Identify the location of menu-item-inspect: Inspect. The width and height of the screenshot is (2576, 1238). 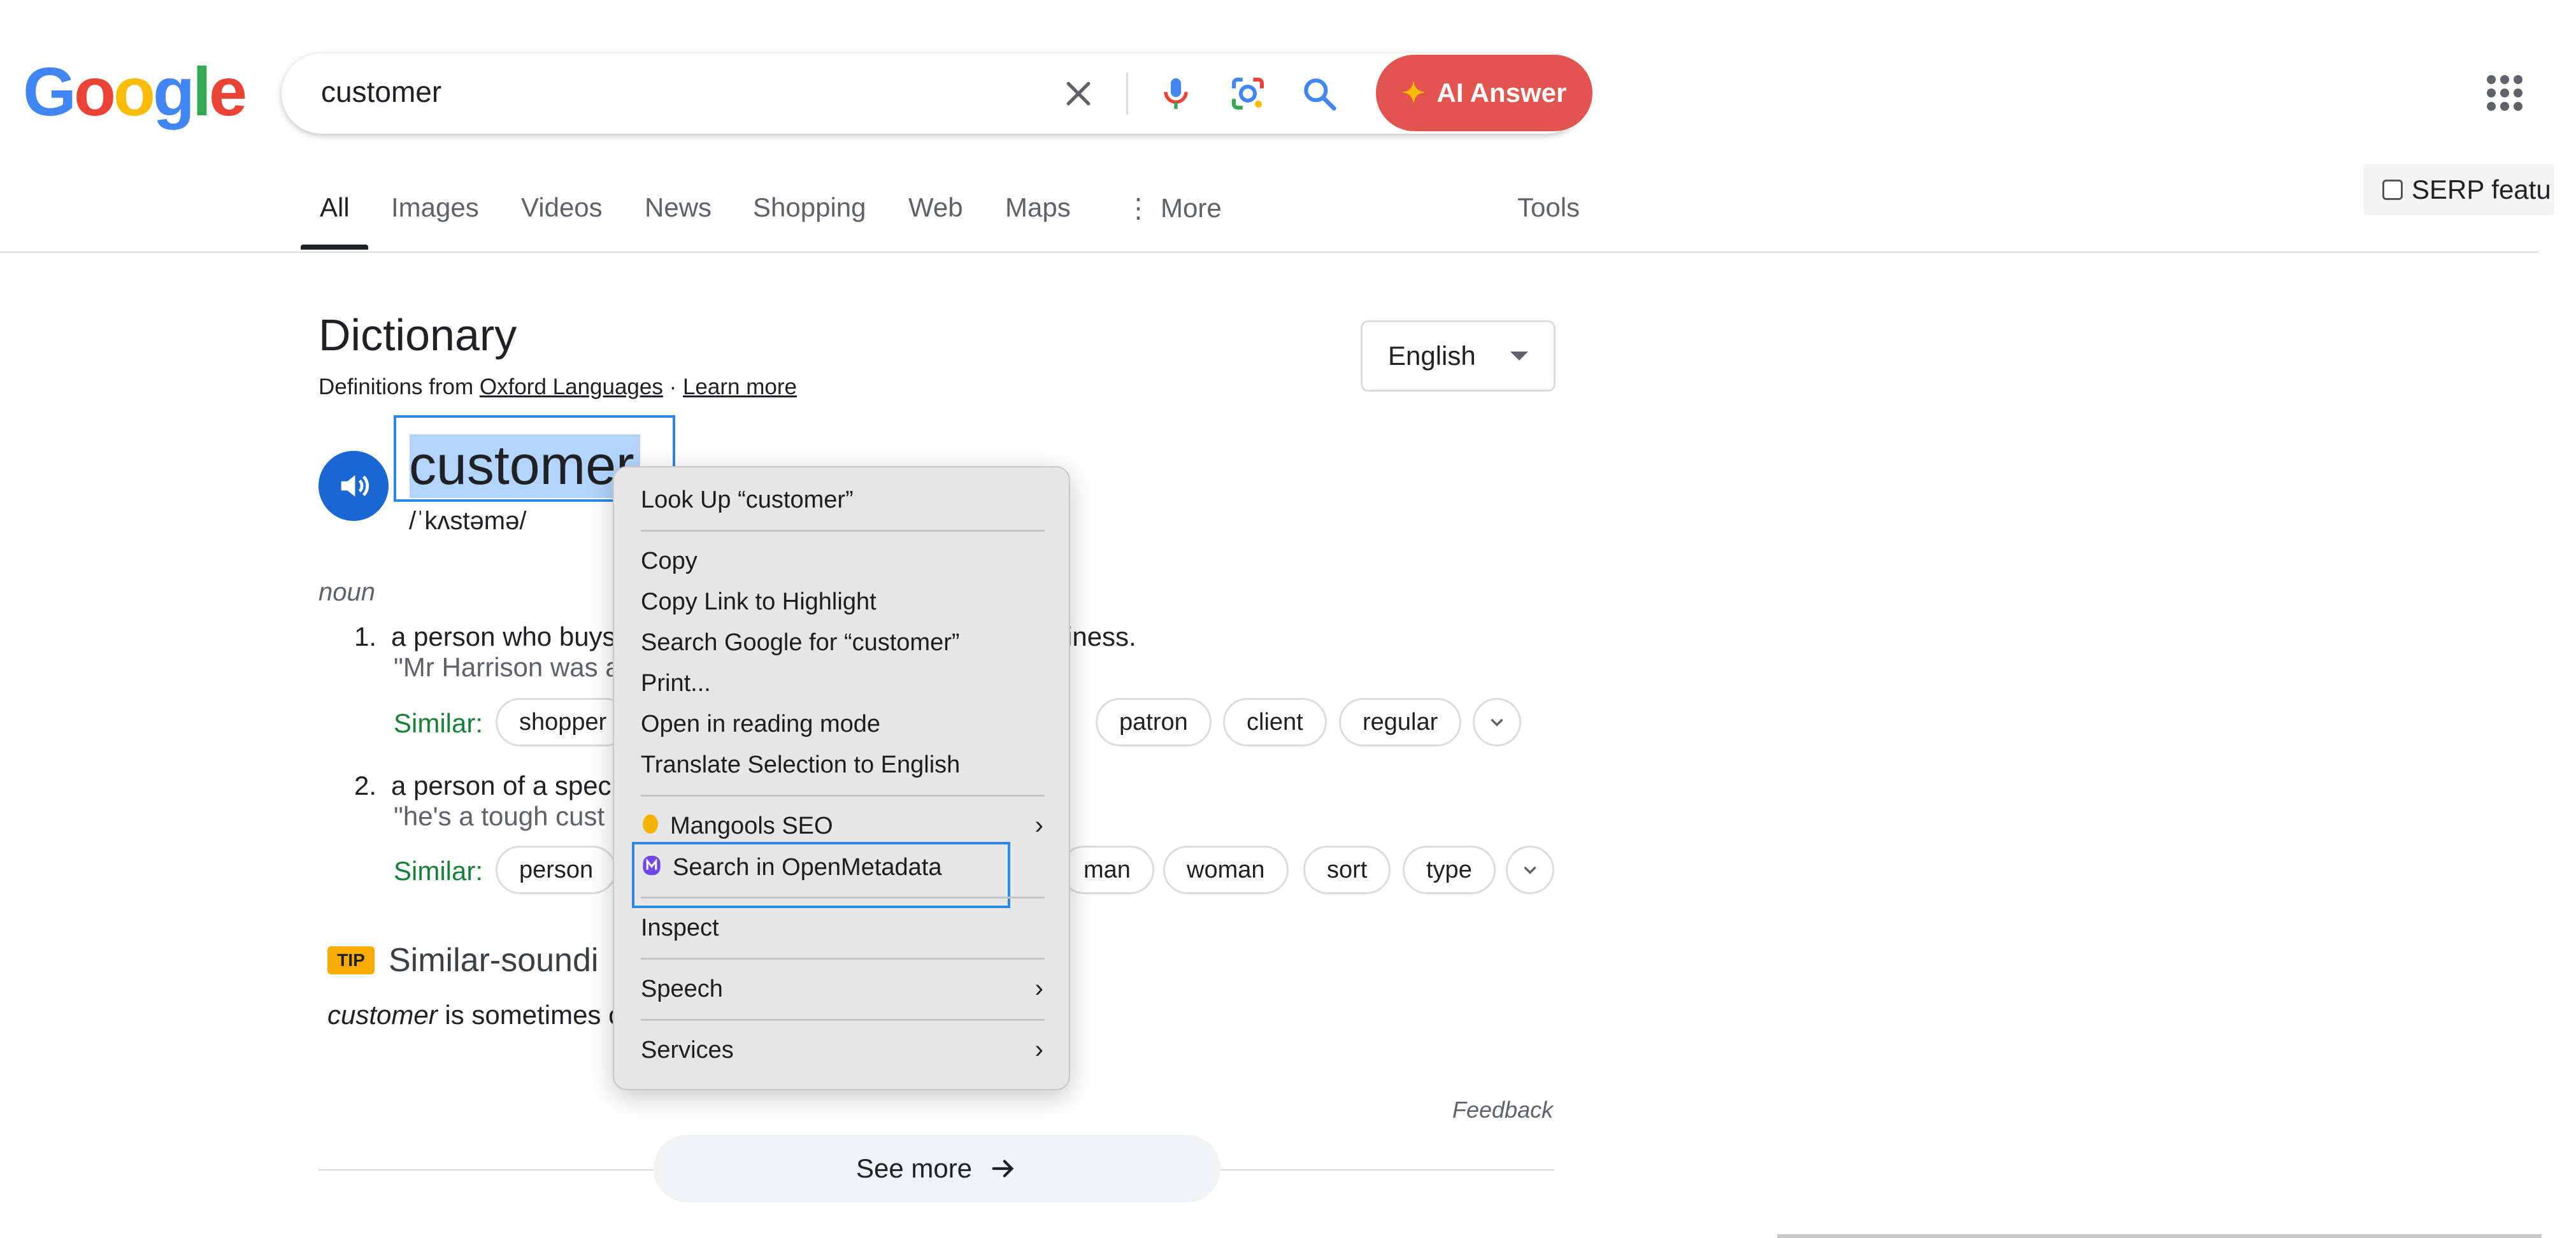
(680, 928).